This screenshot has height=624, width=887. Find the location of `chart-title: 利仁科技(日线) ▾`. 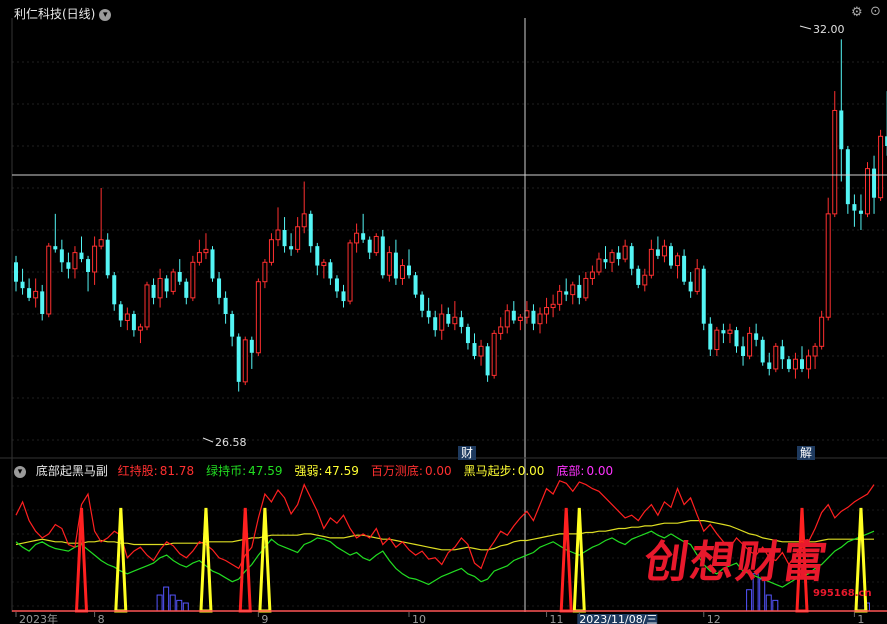

chart-title: 利仁科技(日线) ▾ is located at coordinates (63, 13).